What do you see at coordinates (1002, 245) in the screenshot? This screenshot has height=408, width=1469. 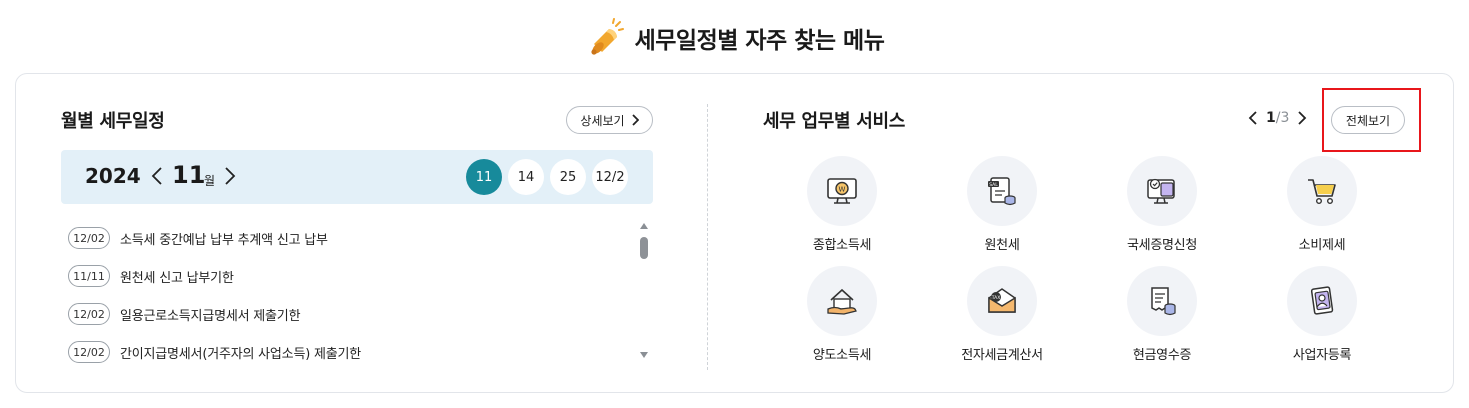 I see `service-label: 원천세` at bounding box center [1002, 245].